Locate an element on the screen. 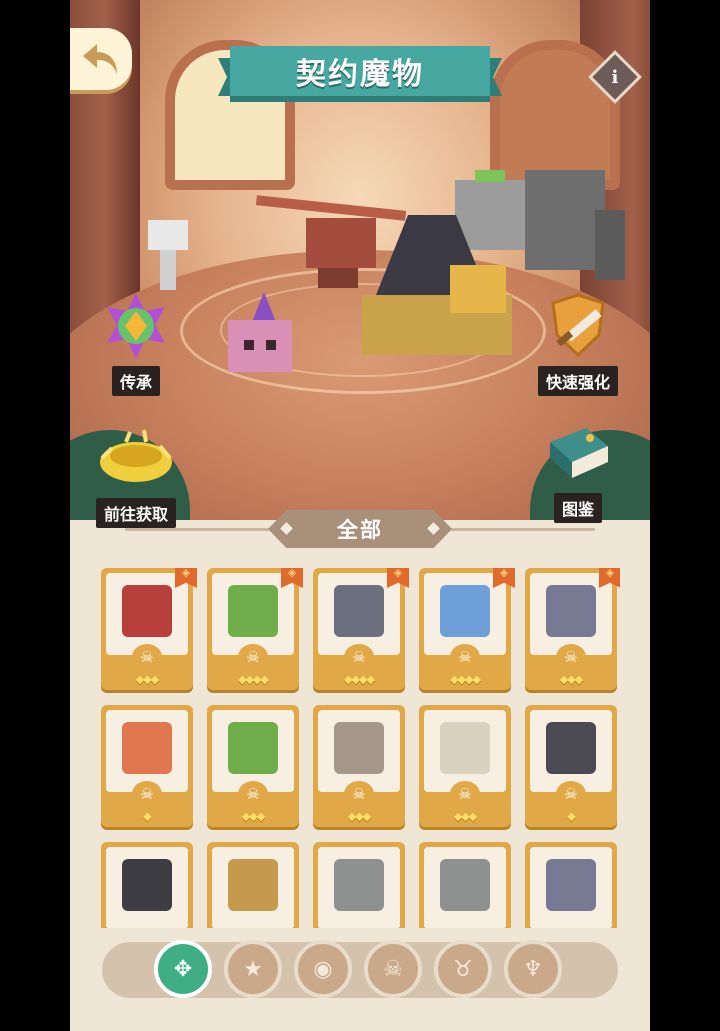 This screenshot has height=1031, width=720. all-icon: ✥ is located at coordinates (183, 969).